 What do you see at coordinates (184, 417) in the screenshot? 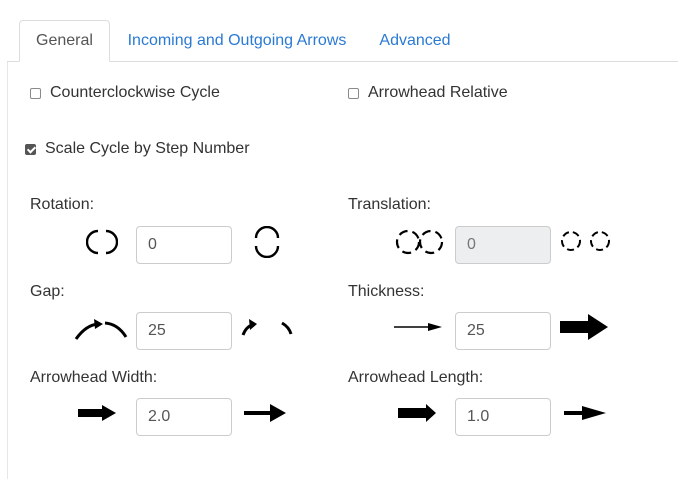
I see `arrowhead-width-input` at bounding box center [184, 417].